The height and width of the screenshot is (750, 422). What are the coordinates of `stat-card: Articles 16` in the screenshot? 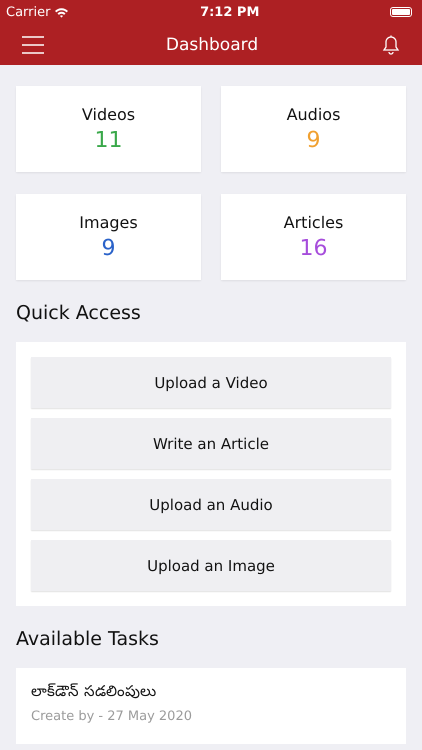 It's located at (313, 237).